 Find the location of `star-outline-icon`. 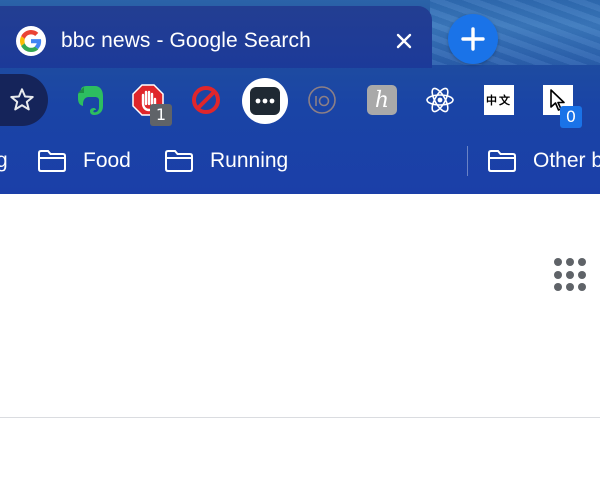

star-outline-icon is located at coordinates (22, 99).